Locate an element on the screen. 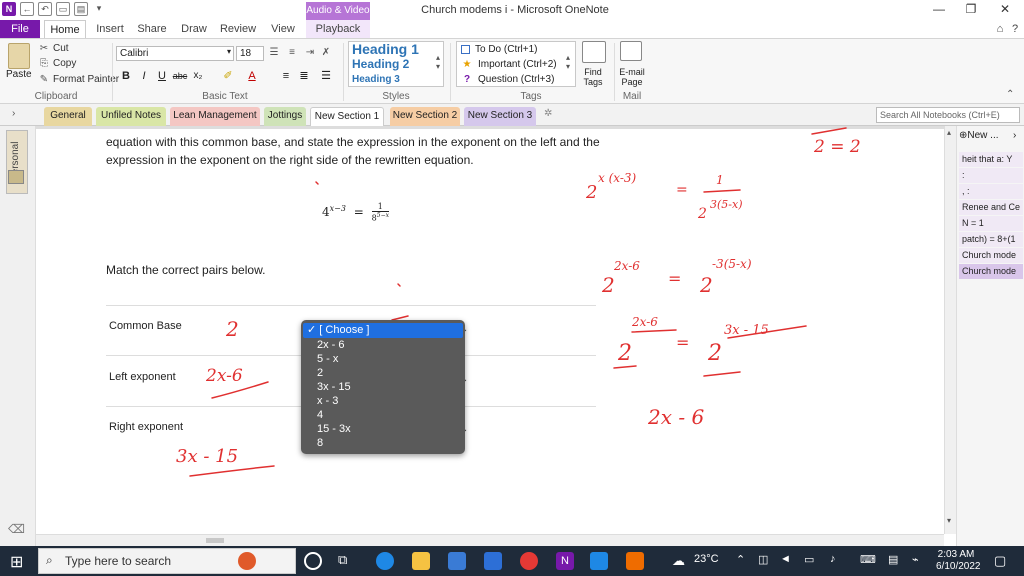  edge-icon is located at coordinates (385, 561).